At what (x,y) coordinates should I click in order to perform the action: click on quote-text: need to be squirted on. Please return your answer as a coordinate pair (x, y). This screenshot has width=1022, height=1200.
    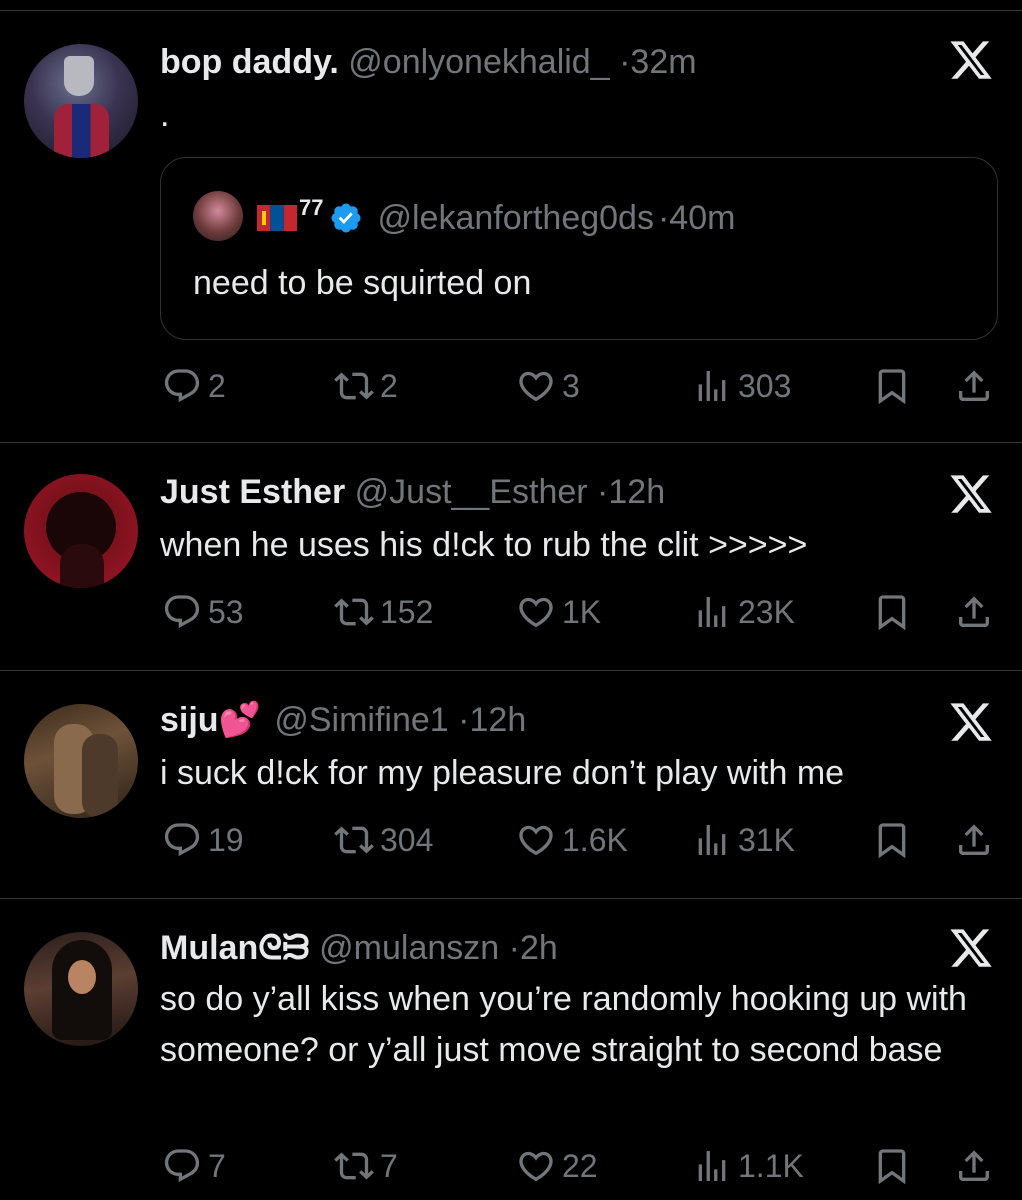
    Looking at the image, I should click on (362, 283).